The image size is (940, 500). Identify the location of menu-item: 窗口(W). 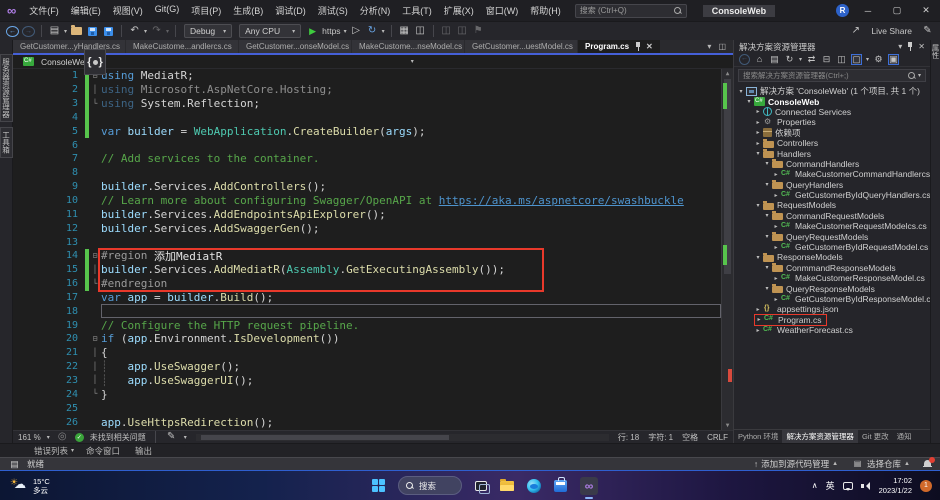
(502, 10).